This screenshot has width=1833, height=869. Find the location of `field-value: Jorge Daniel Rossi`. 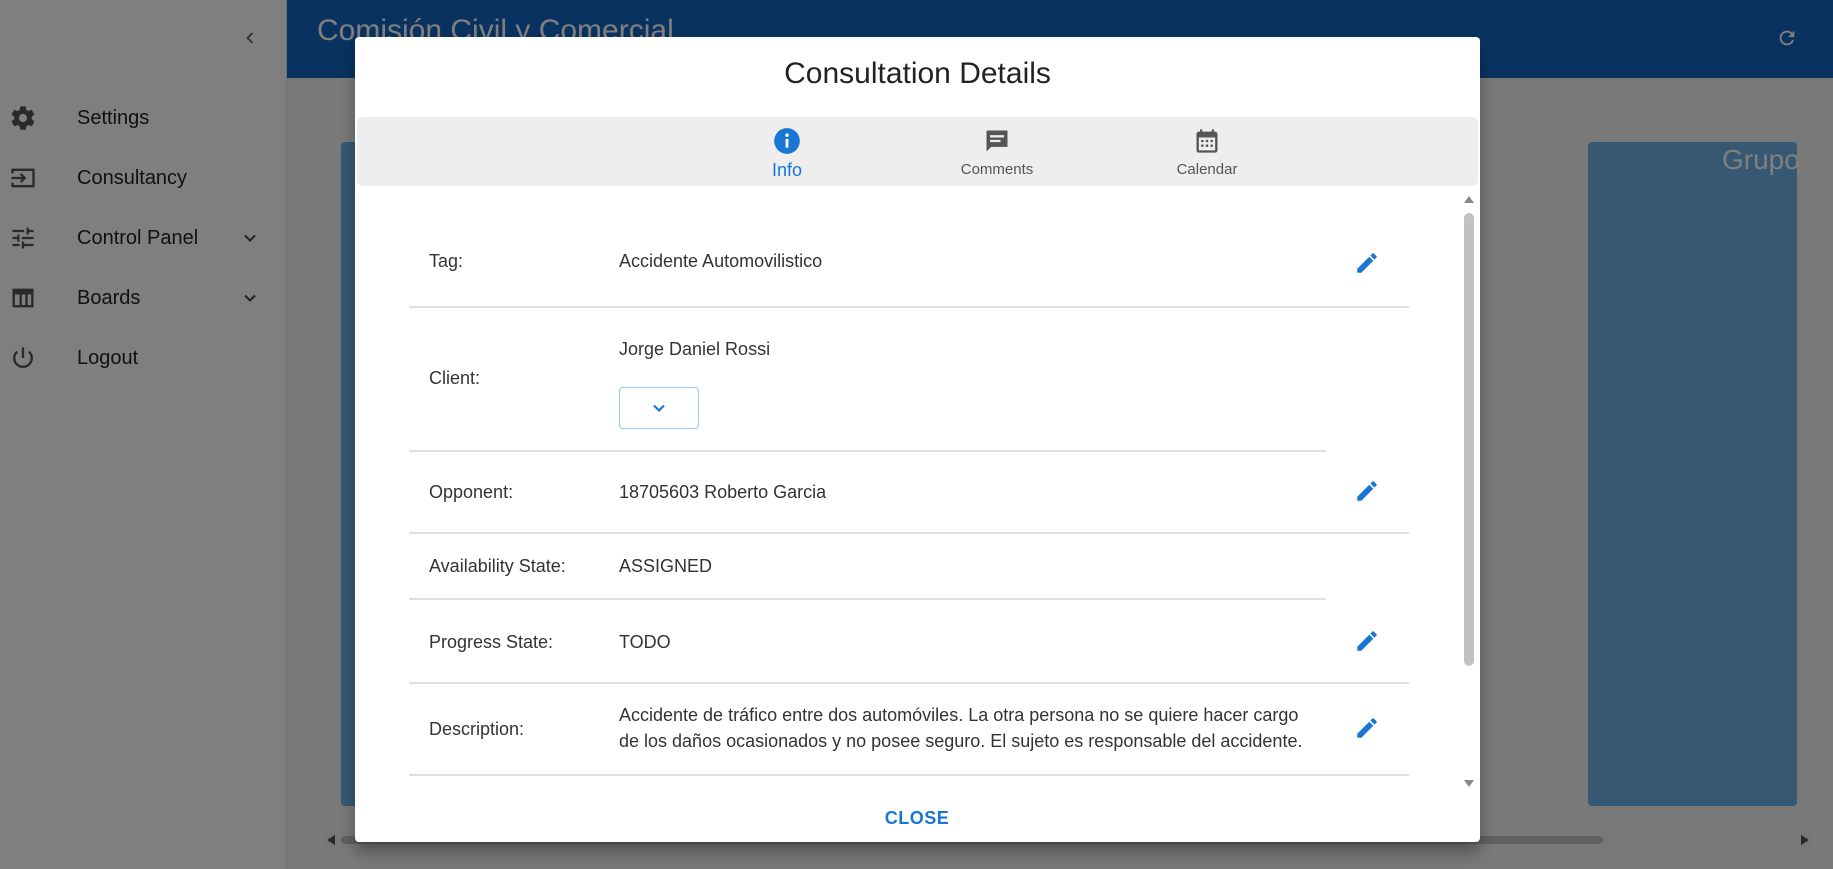

field-value: Jorge Daniel Rossi is located at coordinates (695, 349).